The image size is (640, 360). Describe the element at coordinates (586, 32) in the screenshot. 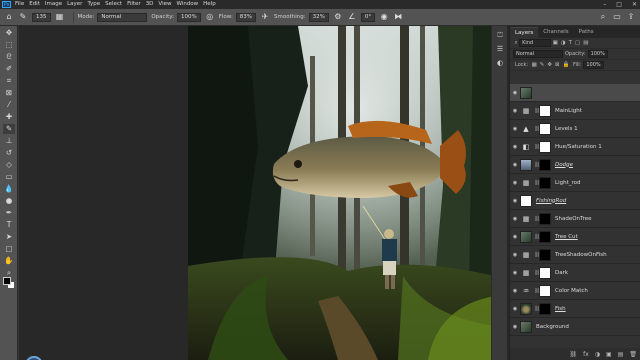

I see `tab-paths: Paths` at that location.